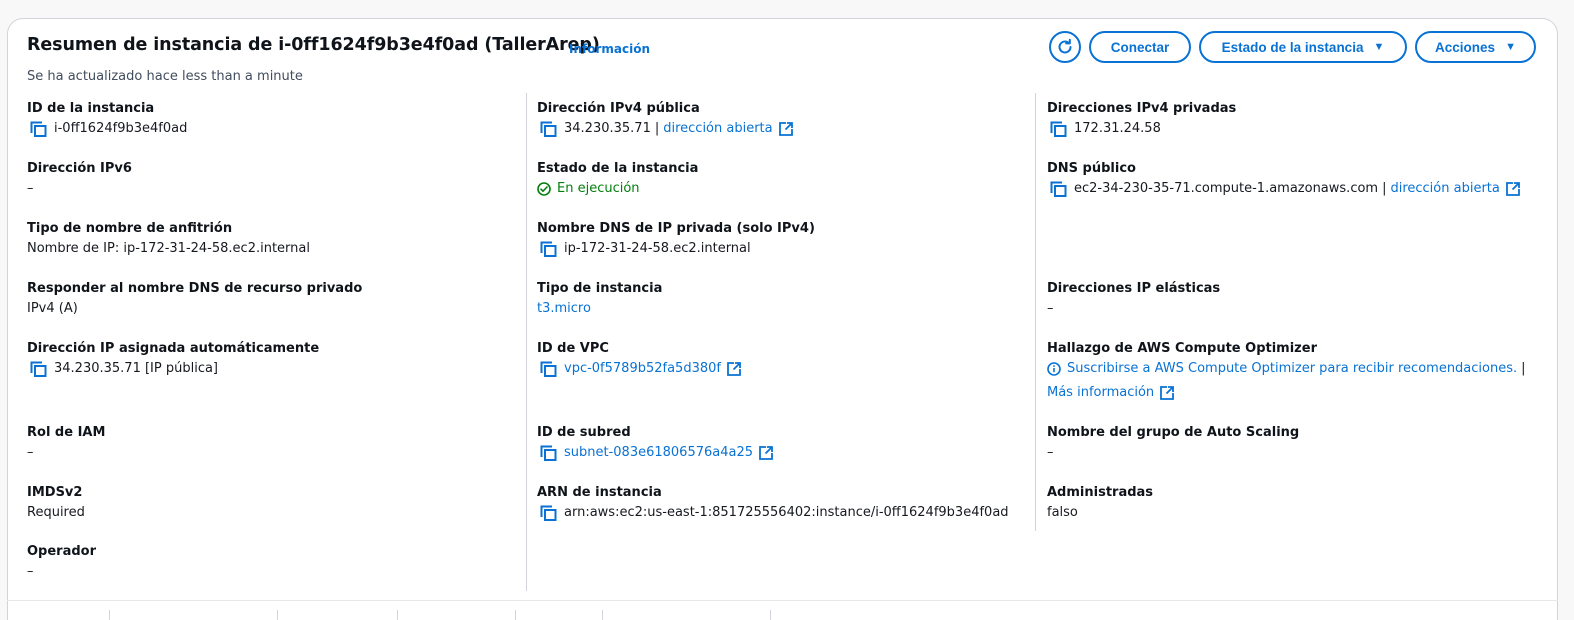  Describe the element at coordinates (91, 108) in the screenshot. I see `field-label: ID de la instancia` at that location.